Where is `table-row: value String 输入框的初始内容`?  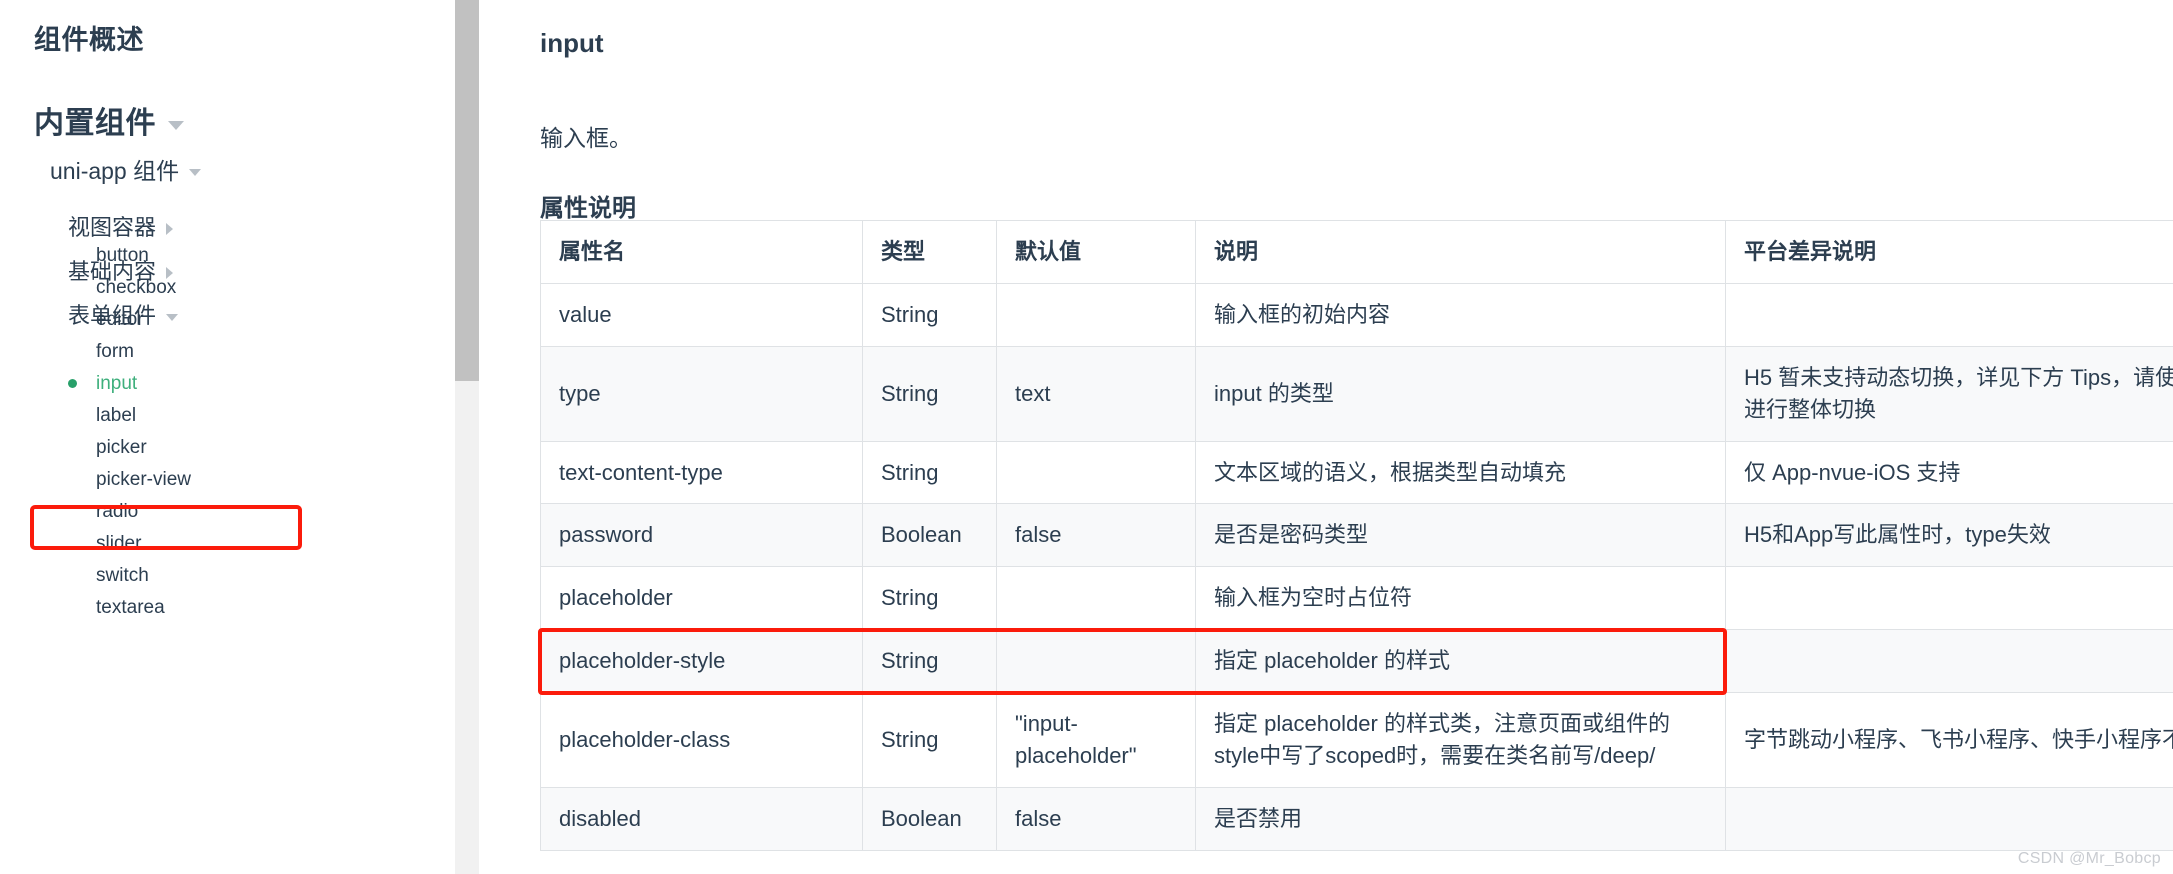 table-row: value String 输入框的初始内容 is located at coordinates (1356, 314).